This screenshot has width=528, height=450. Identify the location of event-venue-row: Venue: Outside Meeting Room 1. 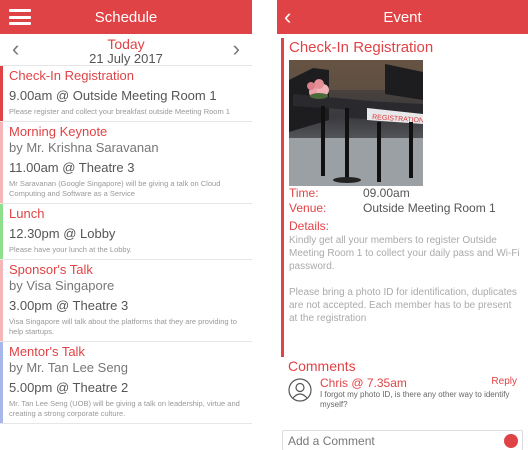
(405, 208).